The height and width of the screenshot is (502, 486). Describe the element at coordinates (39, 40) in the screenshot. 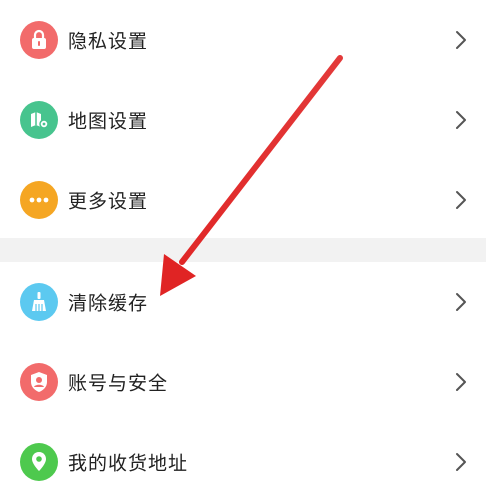

I see `lock-icon` at that location.